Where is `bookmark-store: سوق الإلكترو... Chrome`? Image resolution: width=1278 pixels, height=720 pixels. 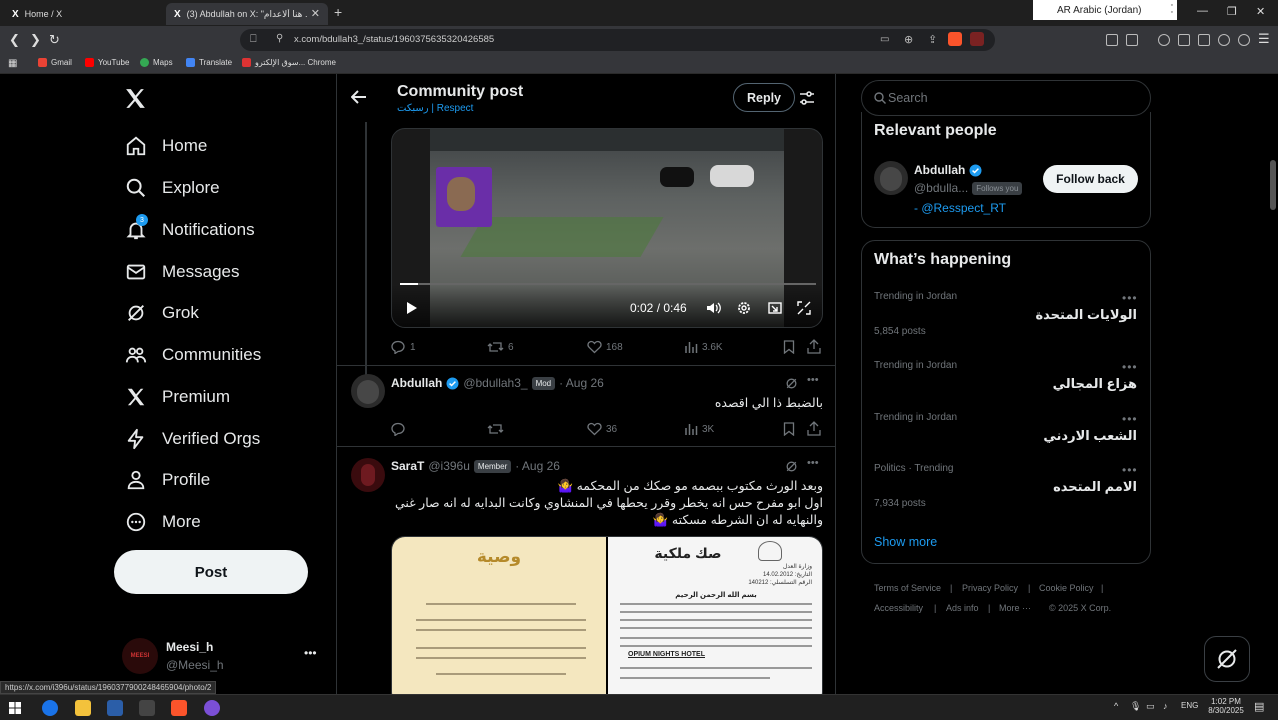
bookmark-store: سوق الإلكترو... Chrome is located at coordinates (289, 62).